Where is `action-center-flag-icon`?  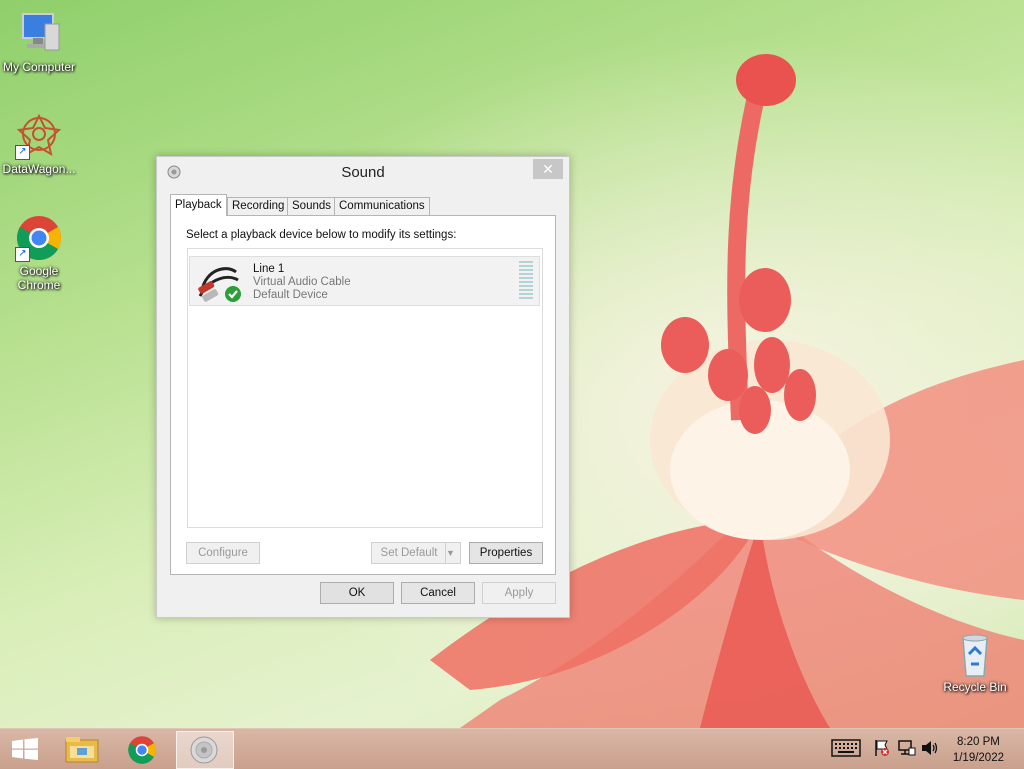
action-center-flag-icon is located at coordinates (882, 748).